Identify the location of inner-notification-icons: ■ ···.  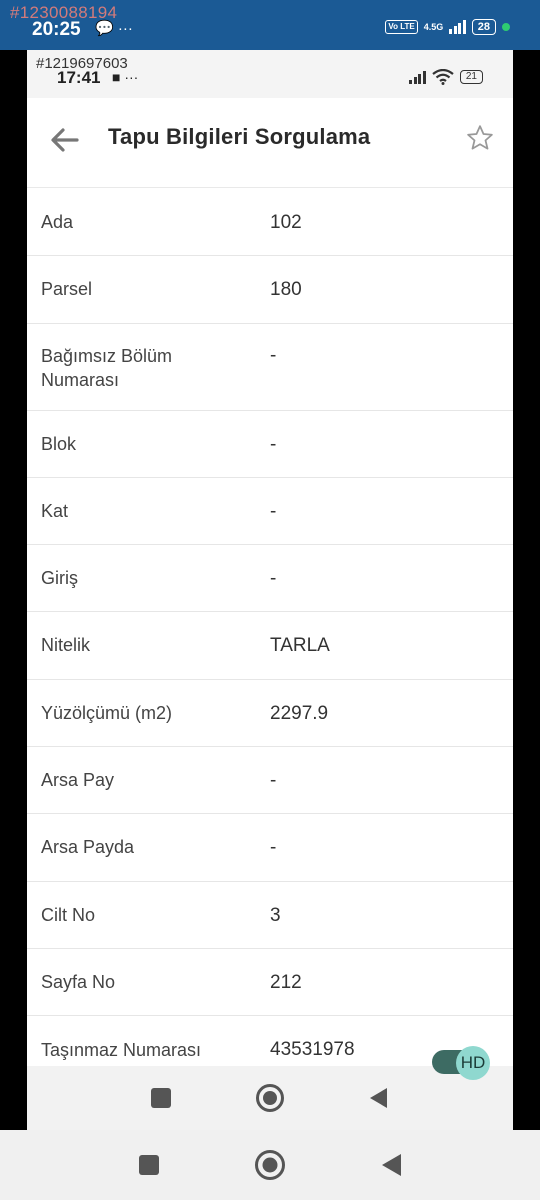
(125, 77).